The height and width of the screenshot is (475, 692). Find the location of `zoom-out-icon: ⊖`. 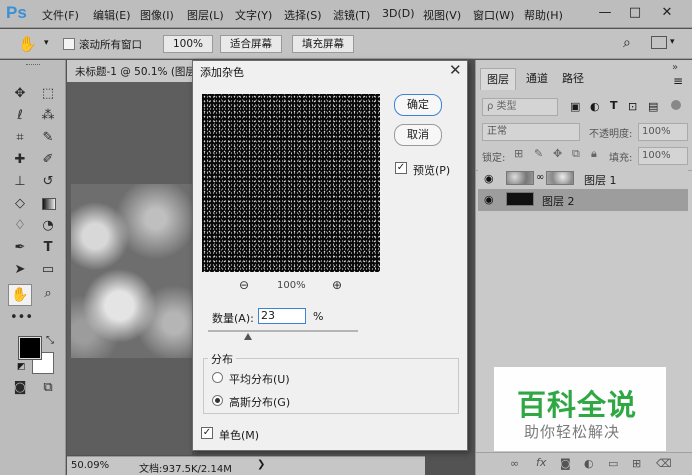

zoom-out-icon: ⊖ is located at coordinates (244, 285).